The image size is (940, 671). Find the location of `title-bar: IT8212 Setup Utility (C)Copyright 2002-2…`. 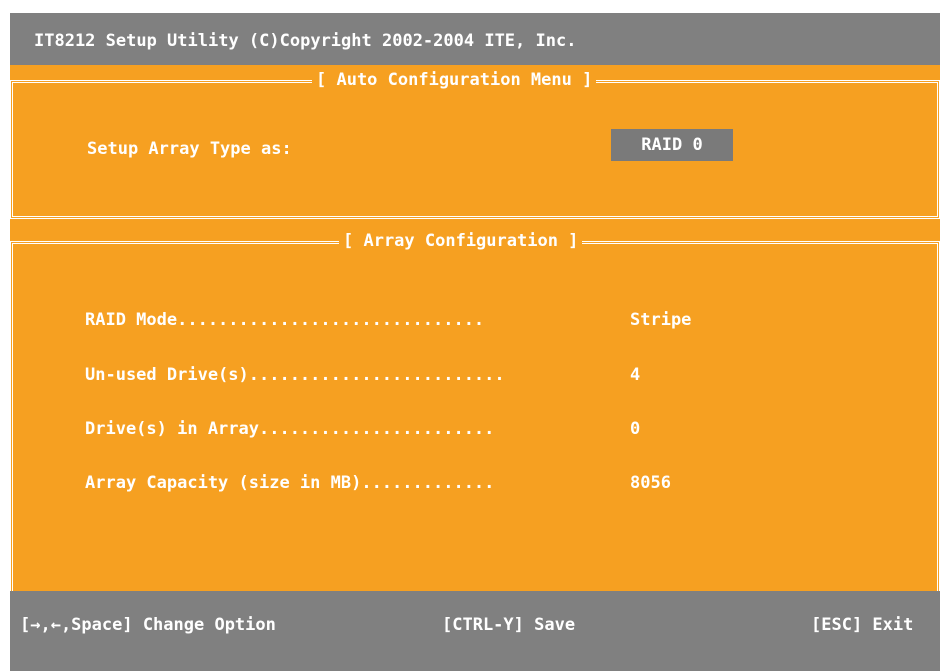

title-bar: IT8212 Setup Utility (C)Copyright 2002-2… is located at coordinates (475, 39).